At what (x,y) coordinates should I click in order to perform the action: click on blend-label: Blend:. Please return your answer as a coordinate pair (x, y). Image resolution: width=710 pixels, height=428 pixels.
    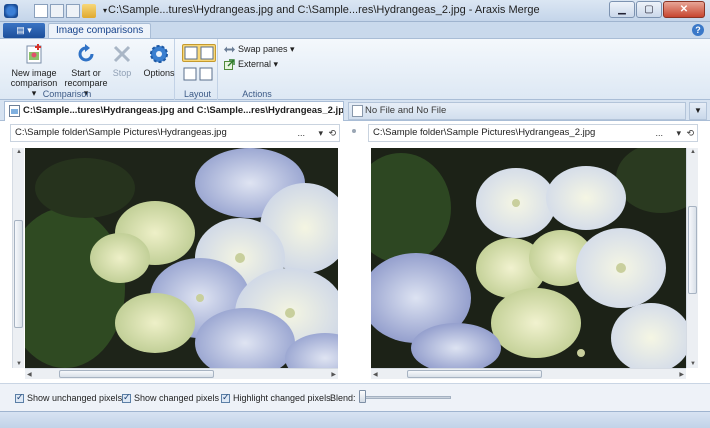
    Looking at the image, I should click on (343, 398).